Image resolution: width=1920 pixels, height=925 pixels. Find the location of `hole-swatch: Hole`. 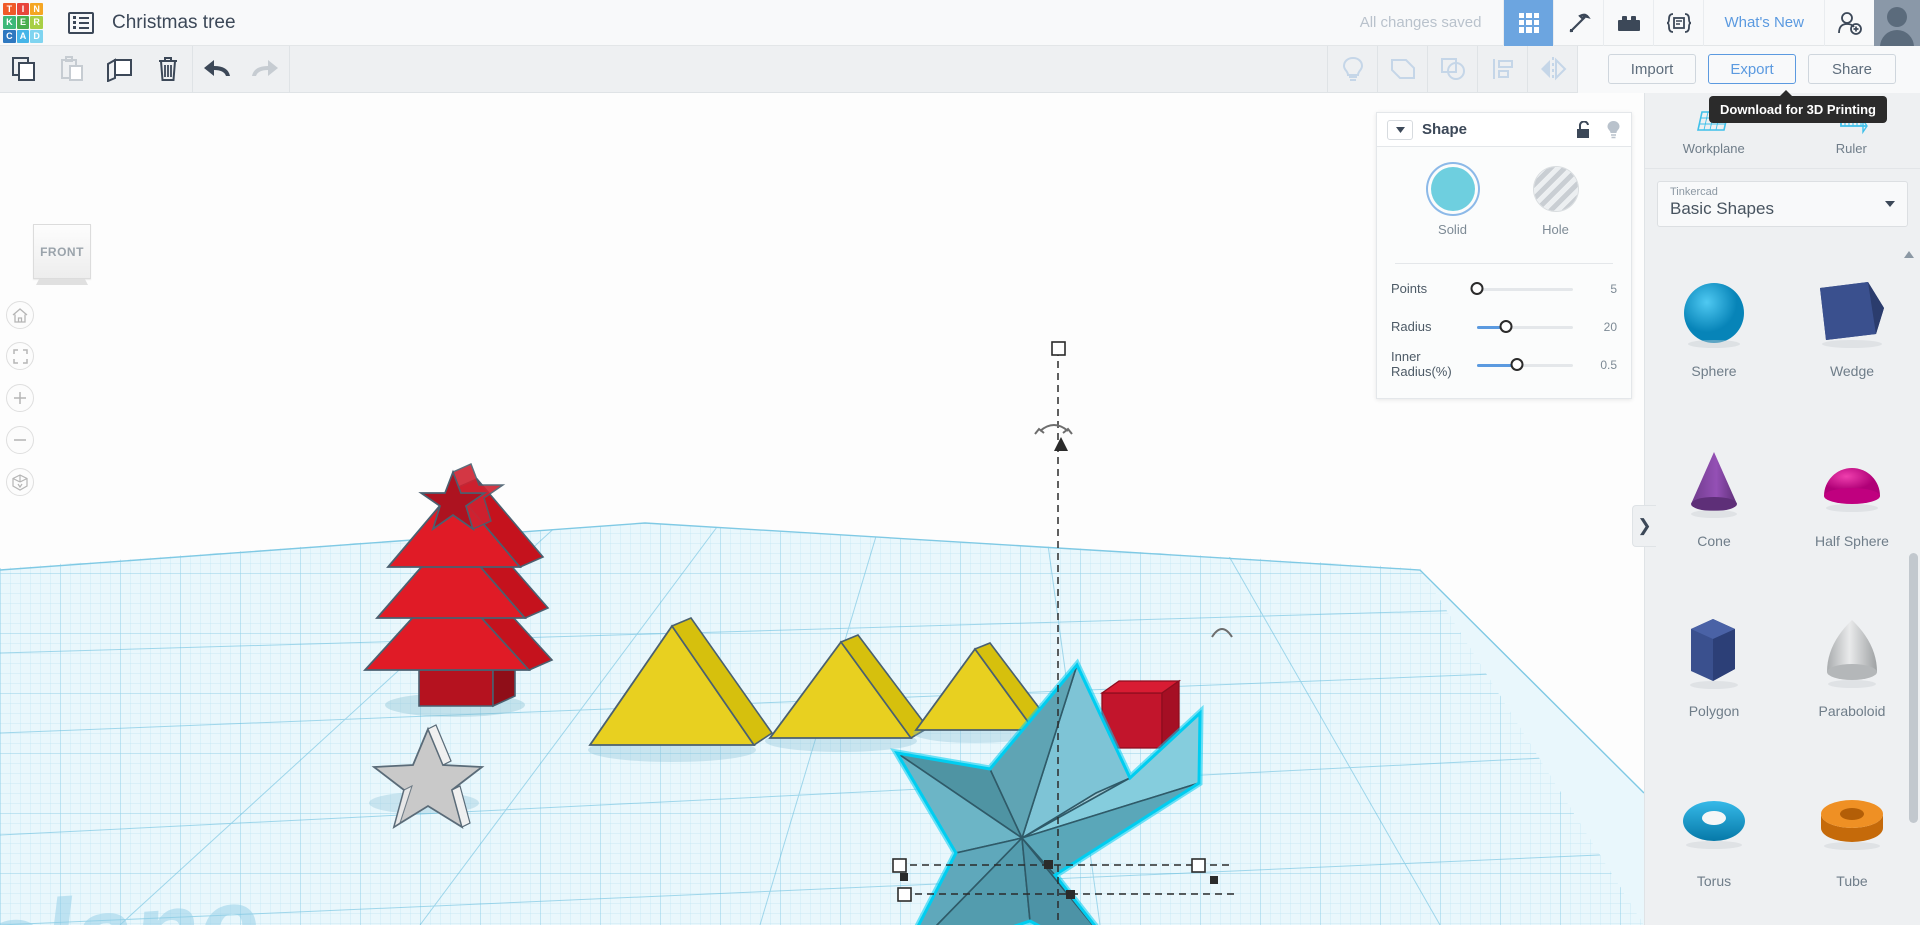

hole-swatch: Hole is located at coordinates (1555, 202).